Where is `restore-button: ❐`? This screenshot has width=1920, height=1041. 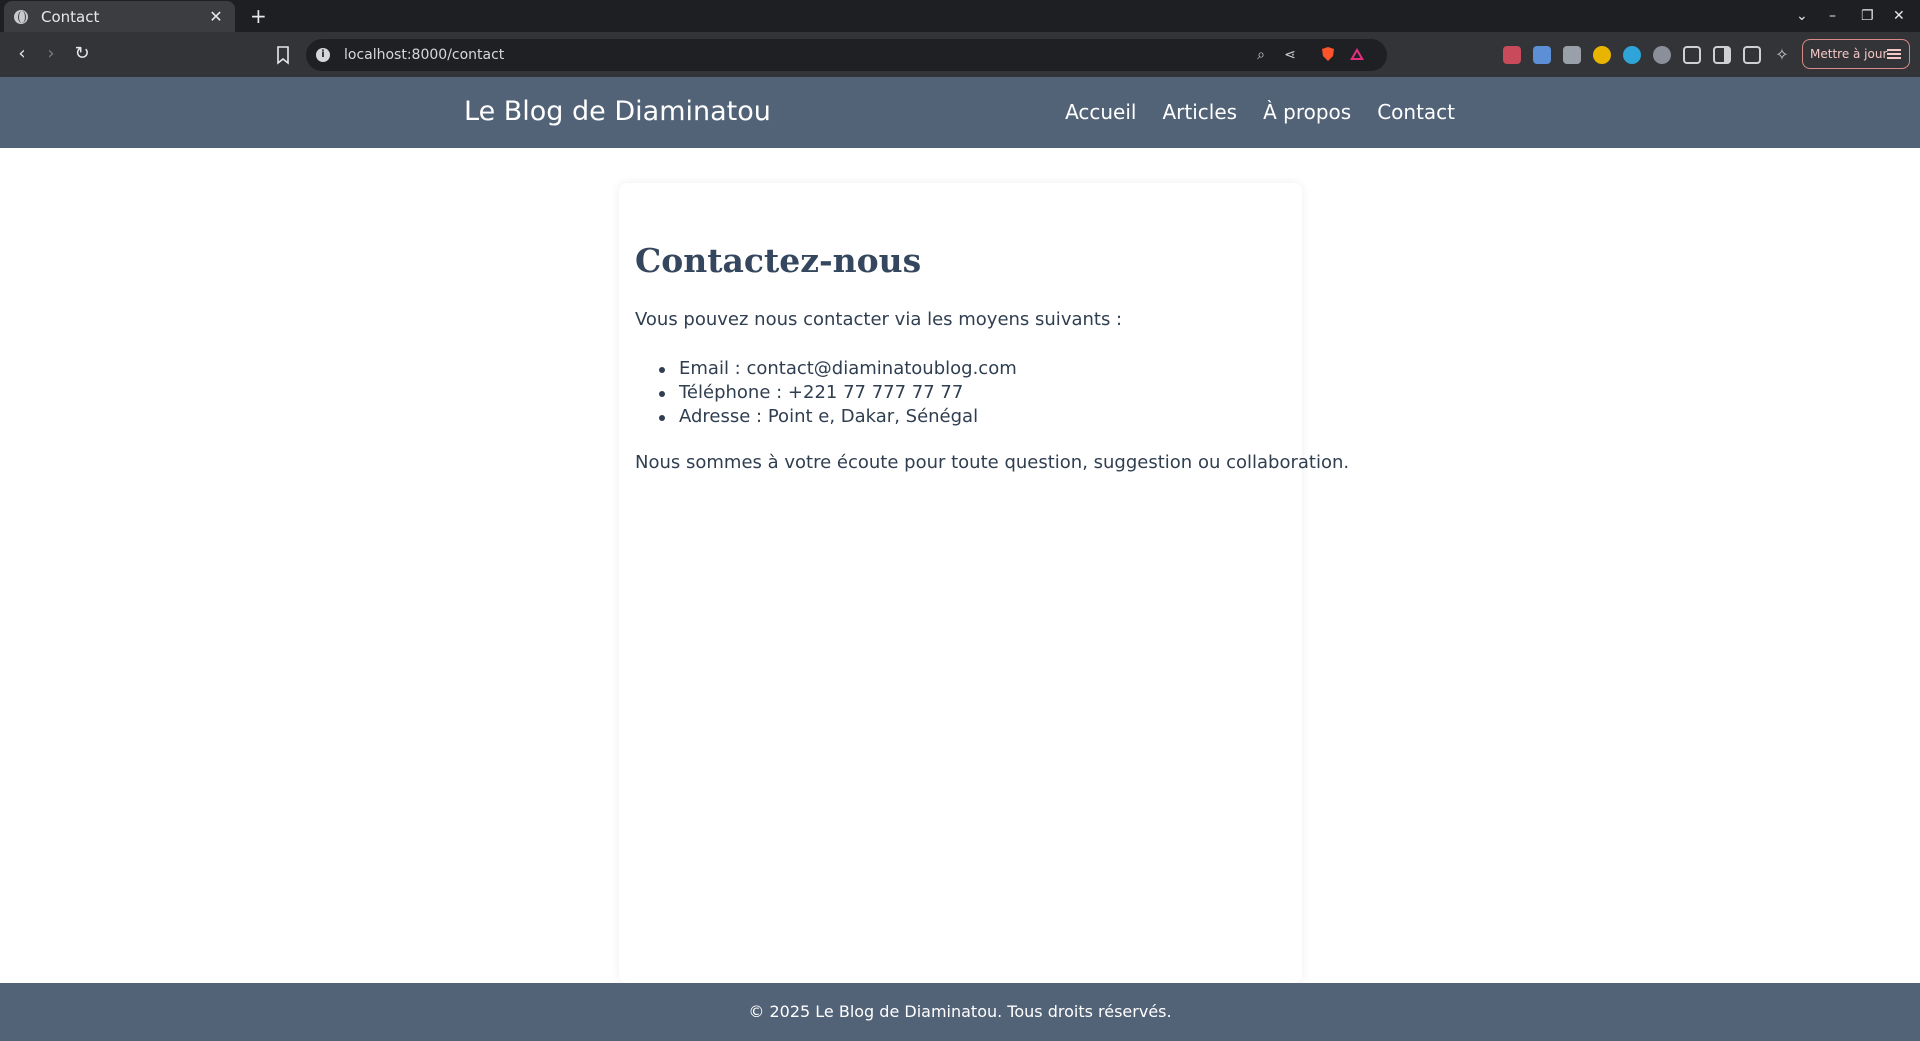
restore-button: ❐ is located at coordinates (1867, 16).